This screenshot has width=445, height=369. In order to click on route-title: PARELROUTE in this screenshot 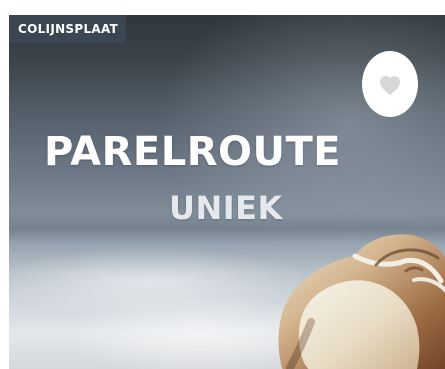, I will do `click(193, 152)`.